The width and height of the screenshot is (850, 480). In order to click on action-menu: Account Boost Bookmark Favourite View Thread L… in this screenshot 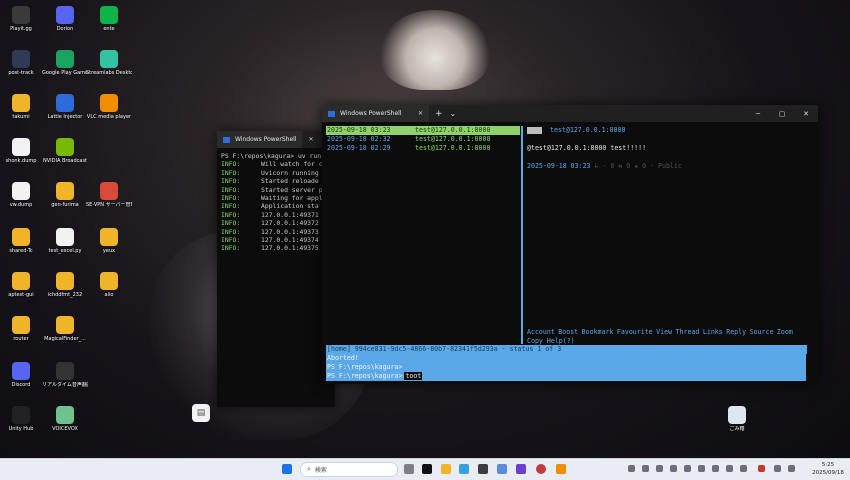, I will do `click(661, 332)`.